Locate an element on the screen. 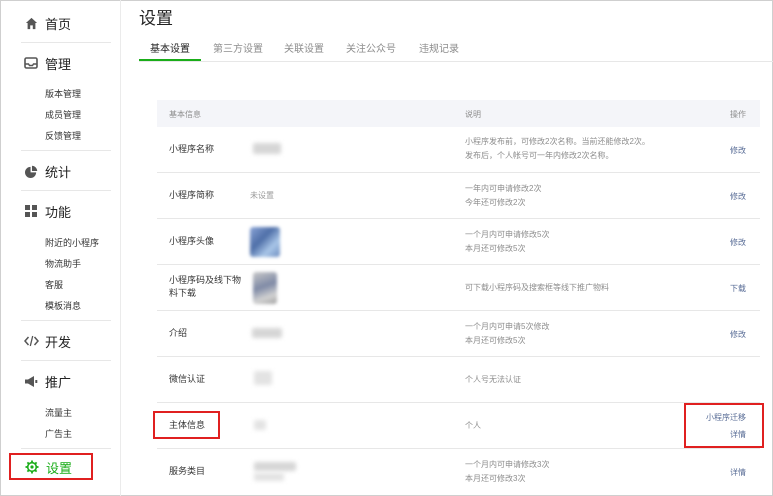 The image size is (773, 496). sidebar-item-label: 推广 is located at coordinates (58, 382).